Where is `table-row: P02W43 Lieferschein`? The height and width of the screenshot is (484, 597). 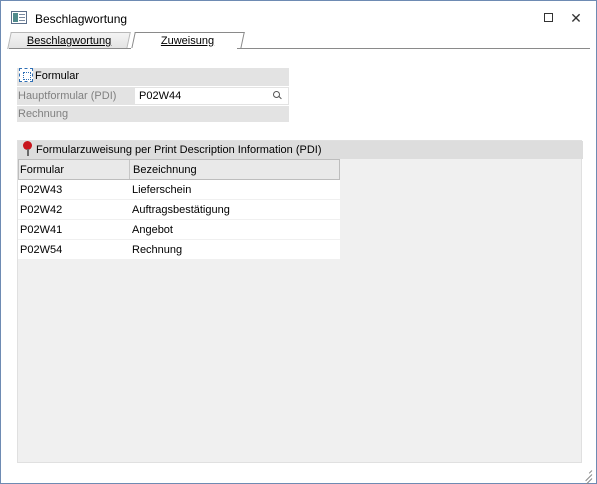 table-row: P02W43 Lieferschein is located at coordinates (179, 190).